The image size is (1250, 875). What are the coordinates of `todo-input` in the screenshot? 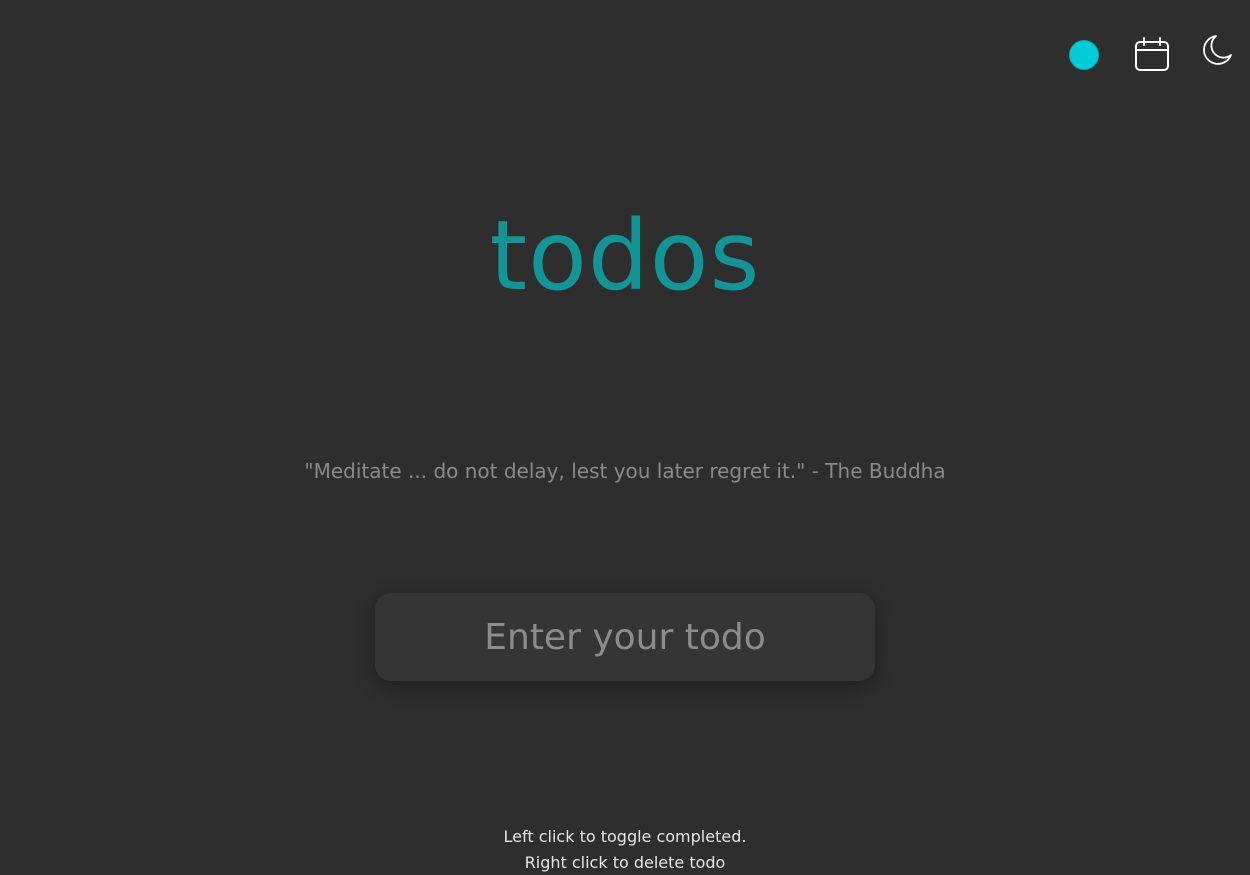 It's located at (625, 637).